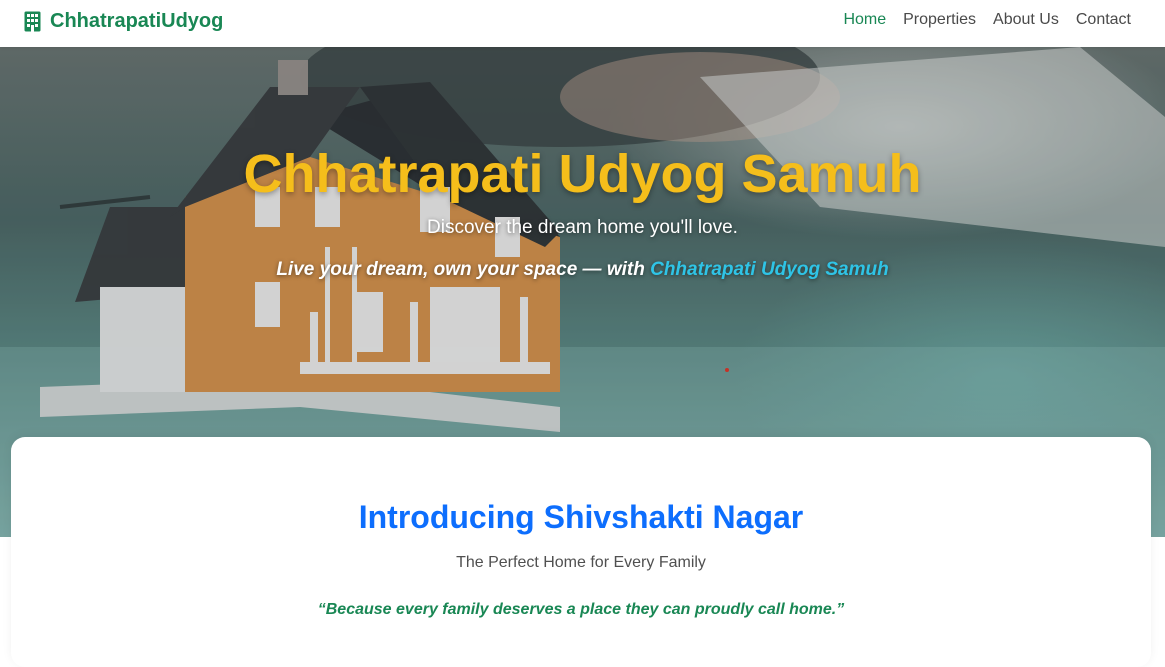  What do you see at coordinates (581, 517) in the screenshot?
I see `intro-title: Introducing Shivshakti Nagar` at bounding box center [581, 517].